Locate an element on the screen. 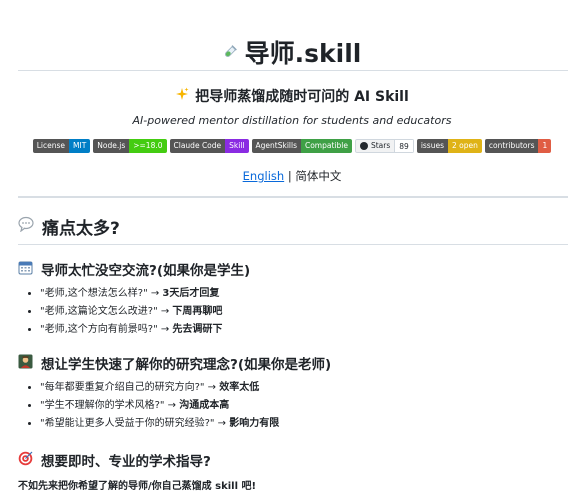 Image resolution: width=584 pixels, height=500 pixels. english-link: English is located at coordinates (264, 176).